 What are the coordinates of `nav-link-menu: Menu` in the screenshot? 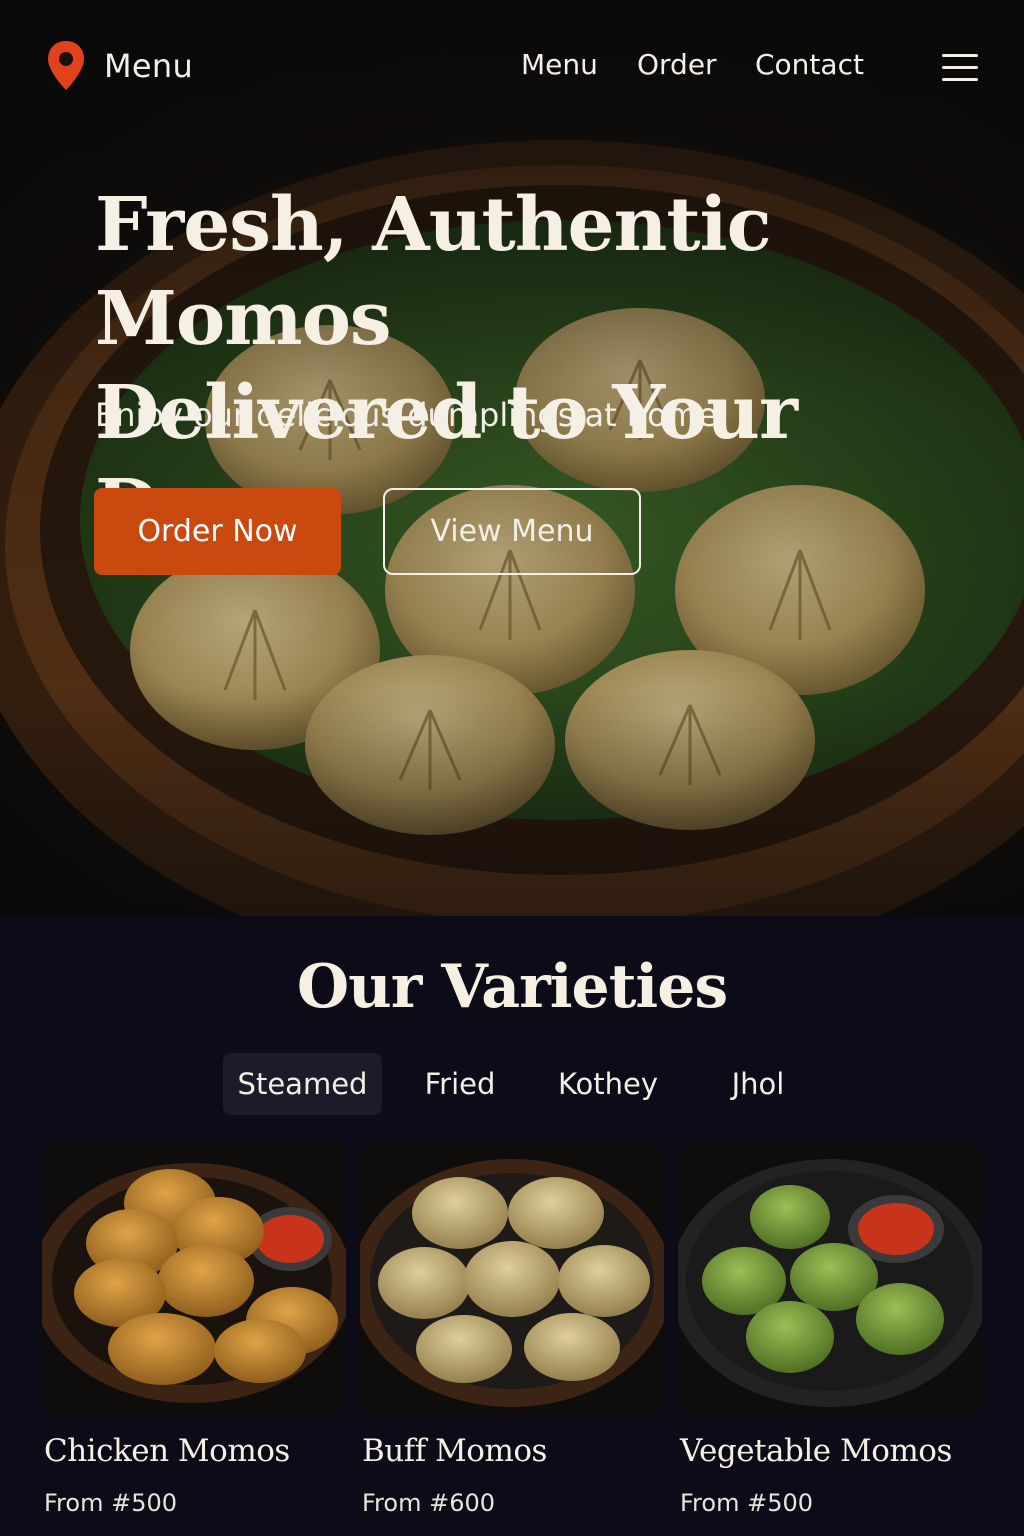 It's located at (559, 64).